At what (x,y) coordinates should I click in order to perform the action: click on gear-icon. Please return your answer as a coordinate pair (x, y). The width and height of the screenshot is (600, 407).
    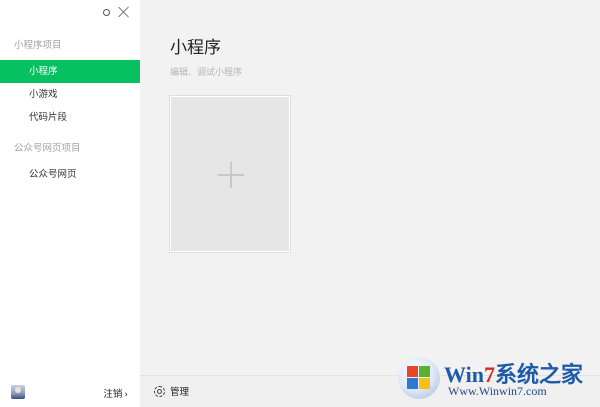
    Looking at the image, I should click on (159, 391).